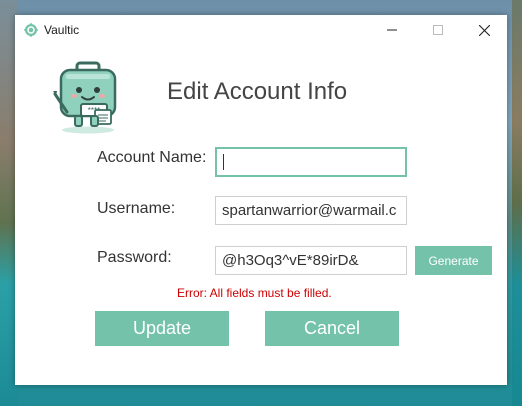 The height and width of the screenshot is (406, 522). I want to click on window-title: Vaultic, so click(62, 30).